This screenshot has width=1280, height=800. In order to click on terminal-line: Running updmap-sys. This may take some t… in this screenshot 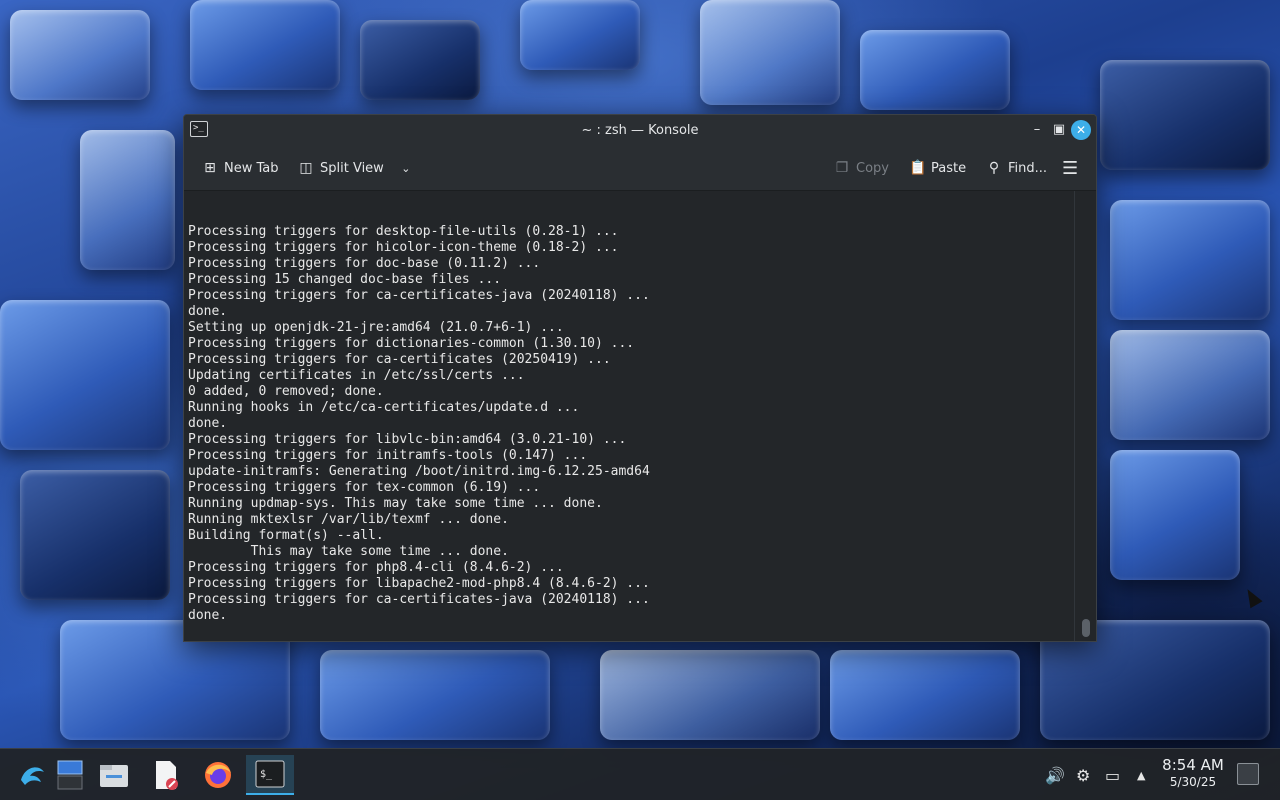, I will do `click(395, 503)`.